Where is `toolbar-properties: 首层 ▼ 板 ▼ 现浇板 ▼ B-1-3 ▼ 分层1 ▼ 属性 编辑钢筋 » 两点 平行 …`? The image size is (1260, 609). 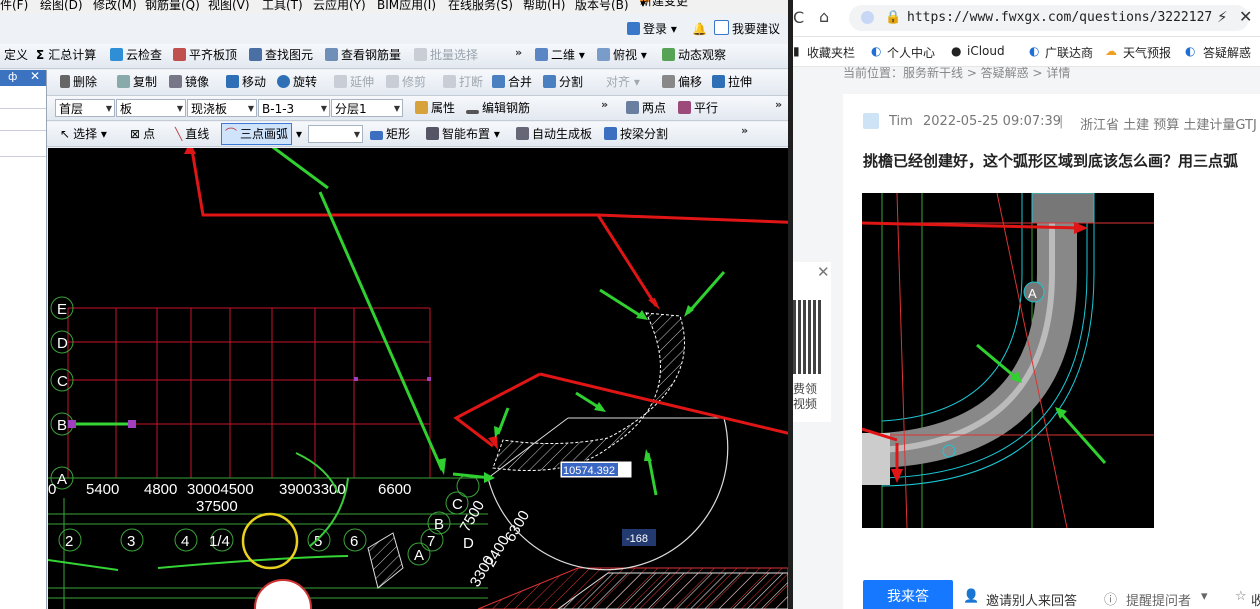
toolbar-properties: 首层 ▼ 板 ▼ 现浇板 ▼ B-1-3 ▼ 分层1 ▼ 属性 编辑钢筋 » 两点 平行 … is located at coordinates (394, 108).